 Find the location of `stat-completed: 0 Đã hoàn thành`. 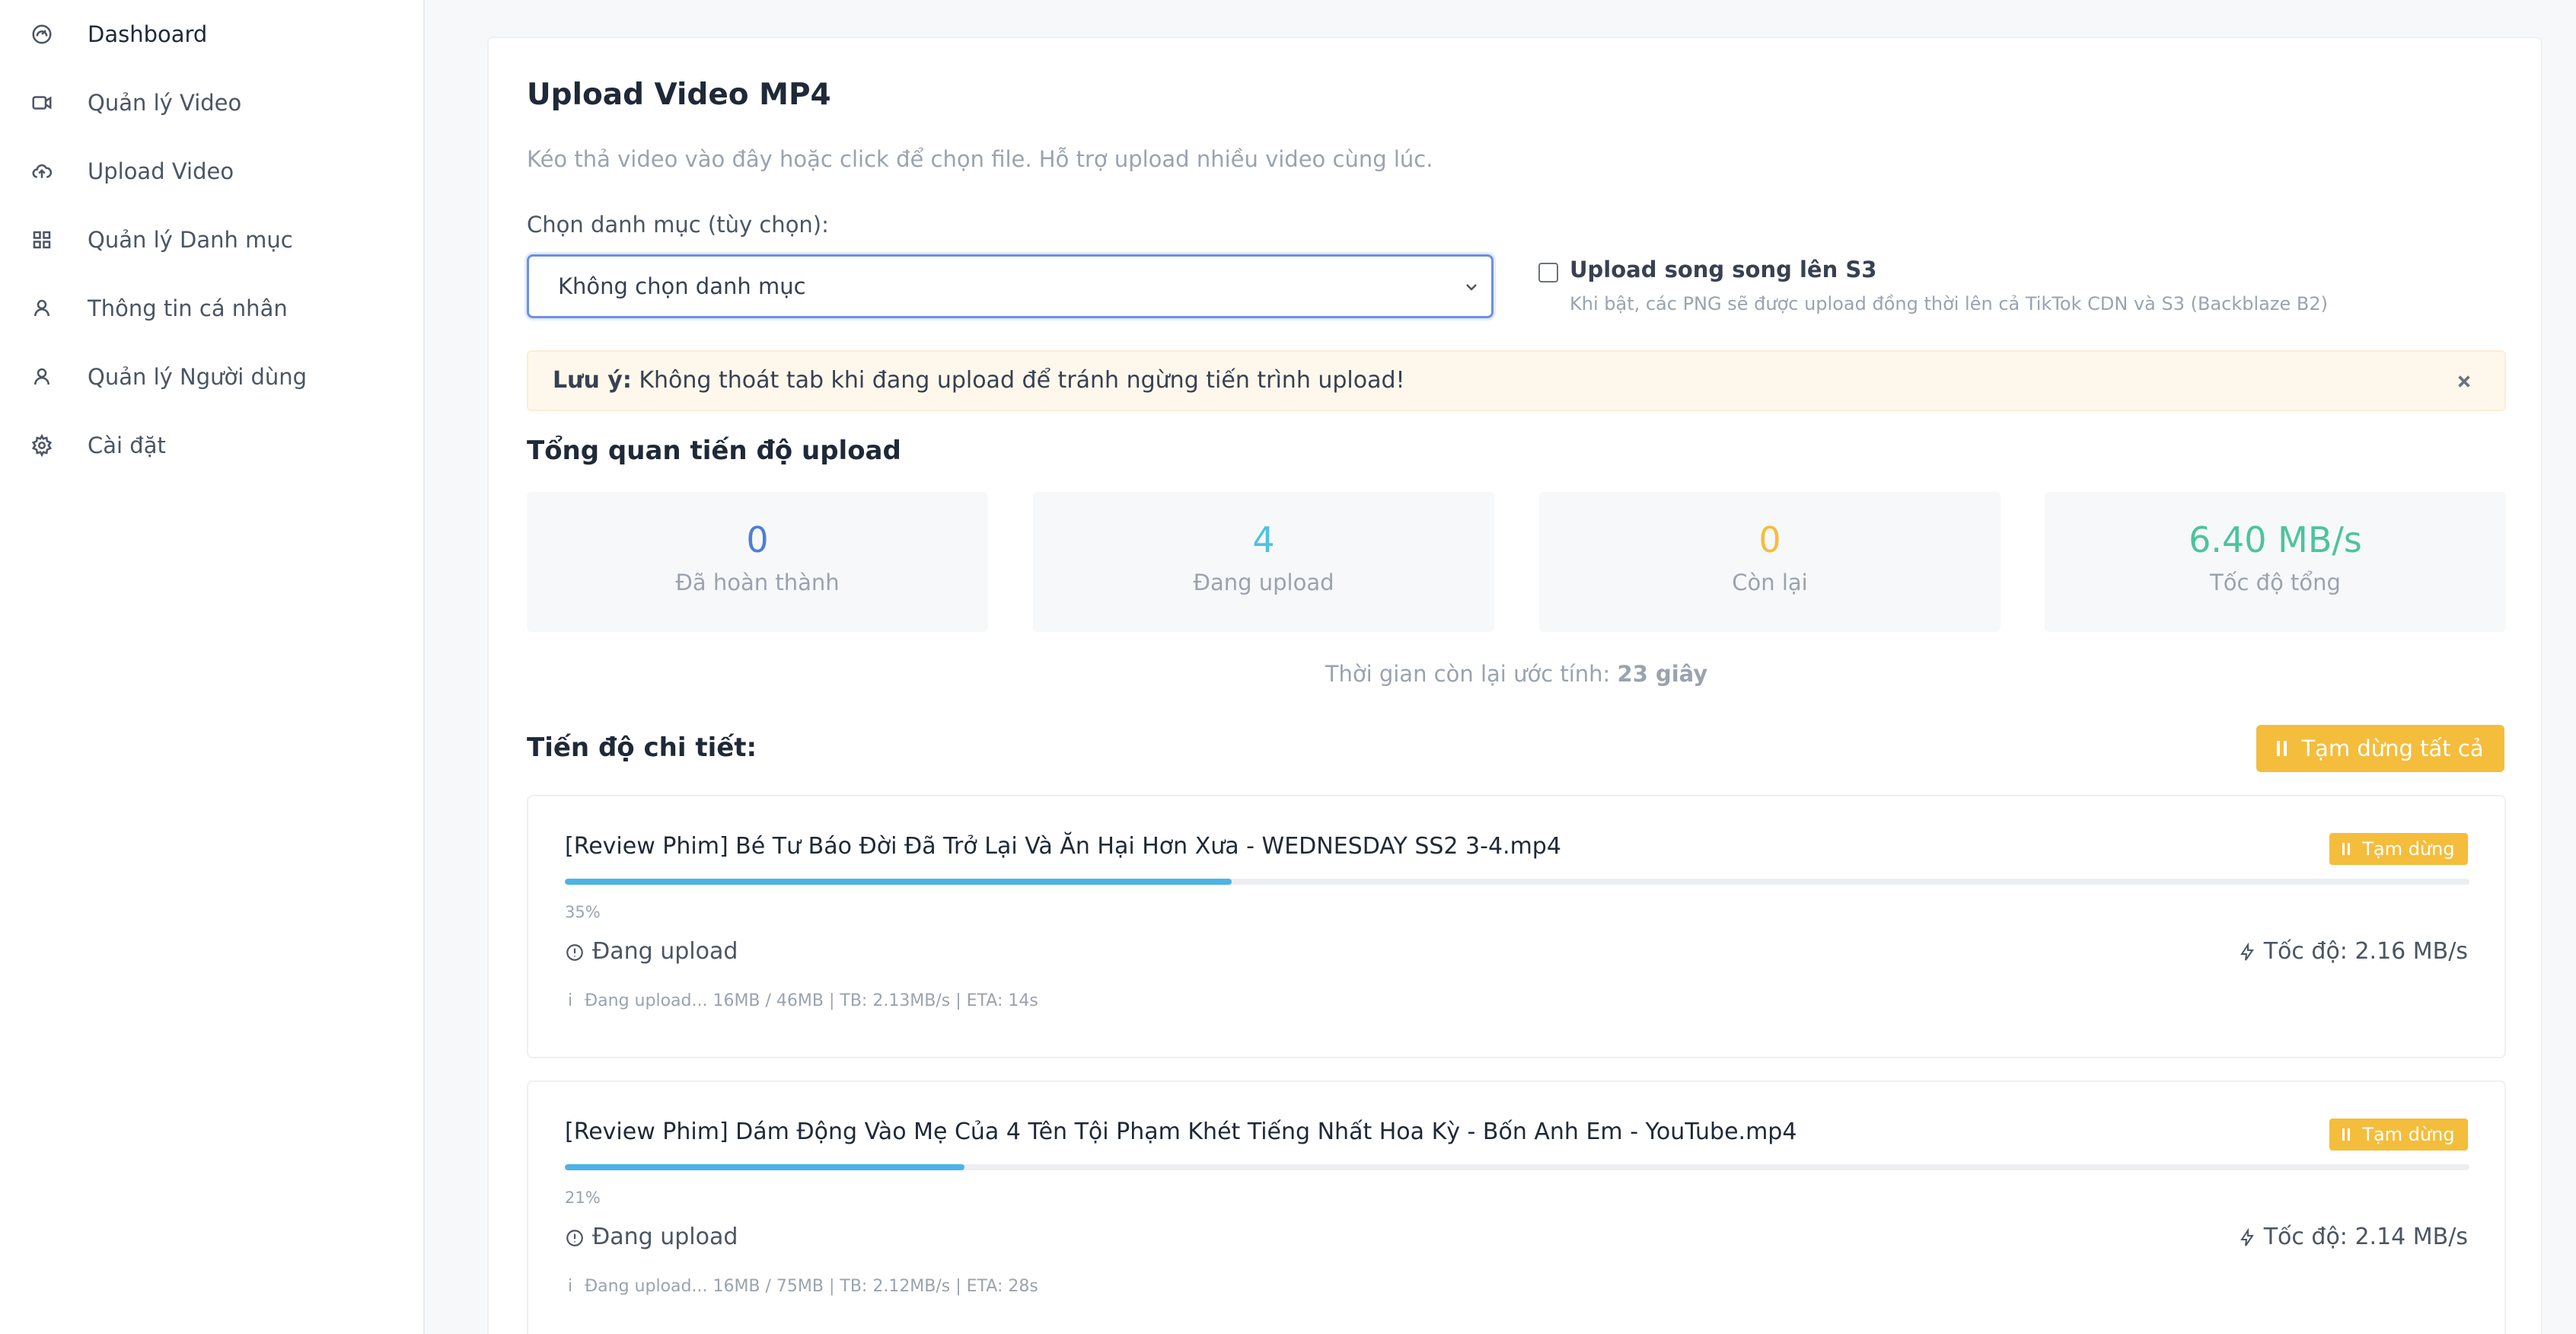

stat-completed: 0 Đã hoàn thành is located at coordinates (757, 562).